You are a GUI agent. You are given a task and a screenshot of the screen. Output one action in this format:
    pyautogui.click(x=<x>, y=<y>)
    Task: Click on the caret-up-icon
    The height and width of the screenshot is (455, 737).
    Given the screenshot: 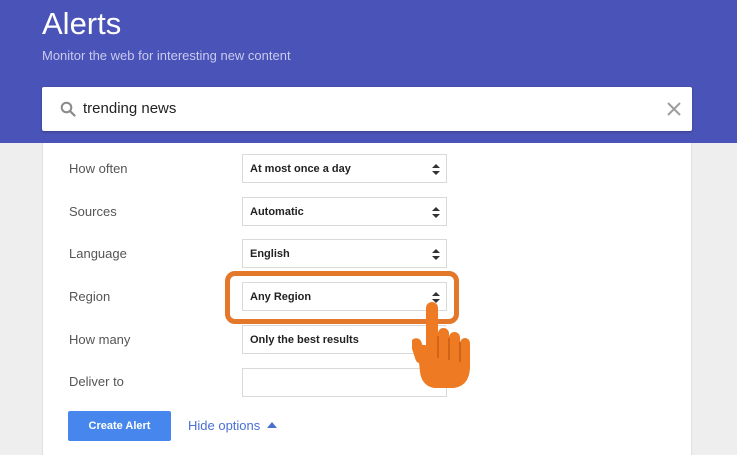 What is the action you would take?
    pyautogui.click(x=272, y=425)
    